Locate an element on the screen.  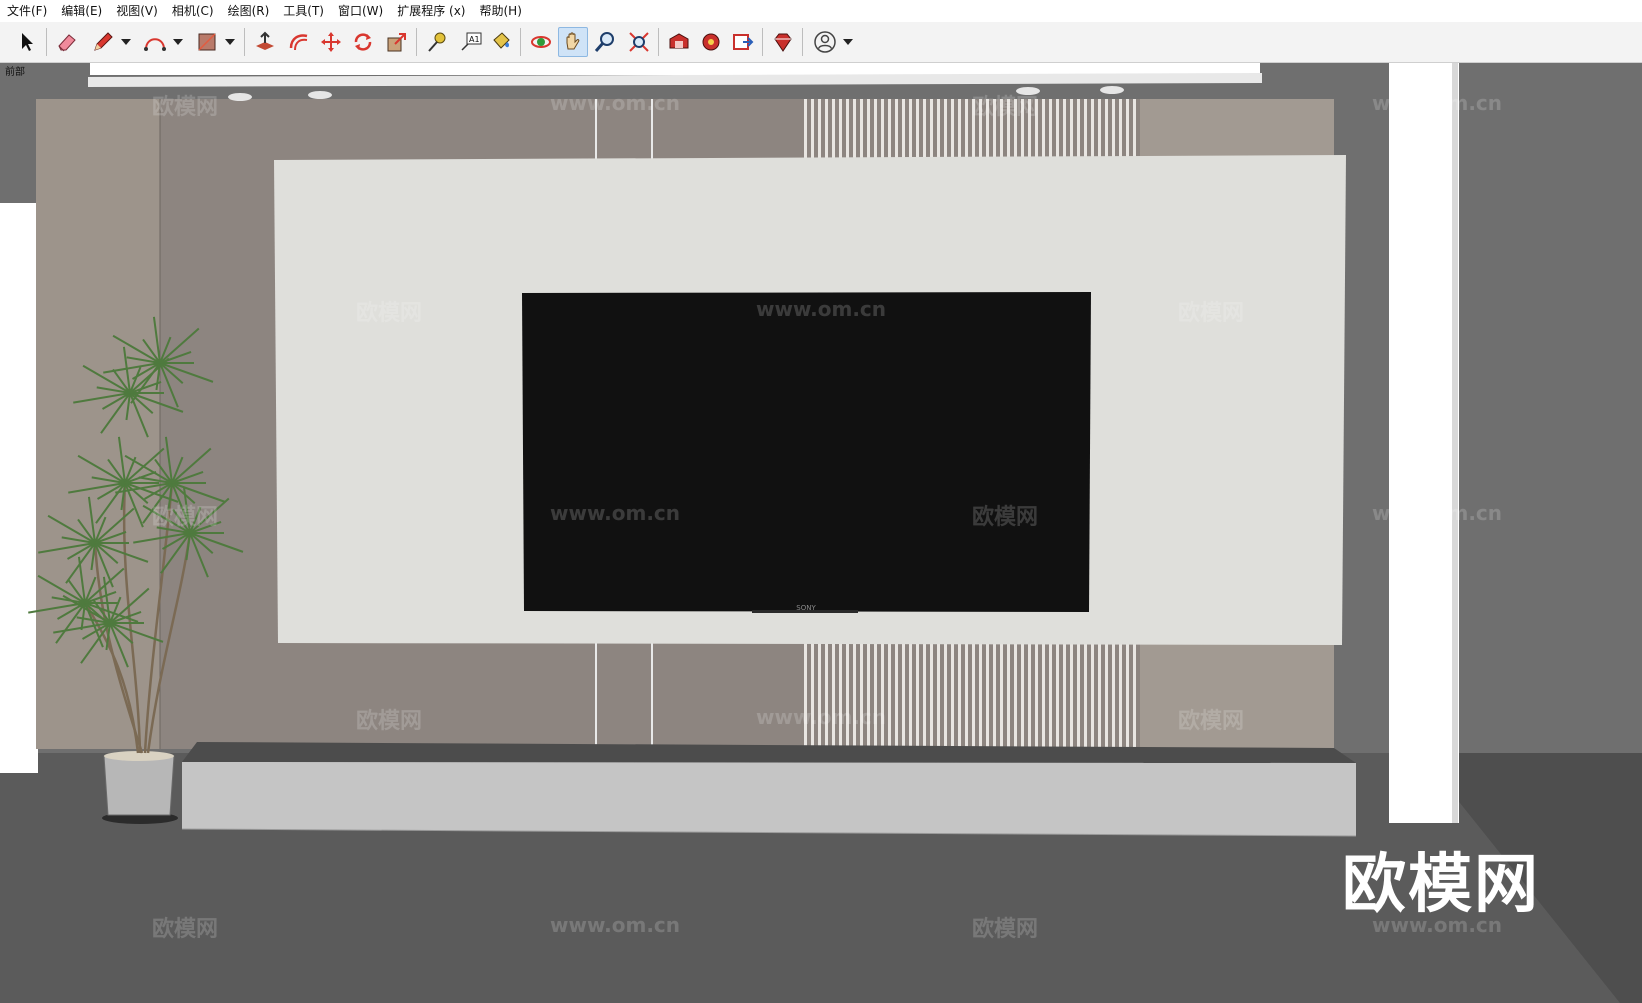
offset-tool-button is located at coordinates (299, 42).